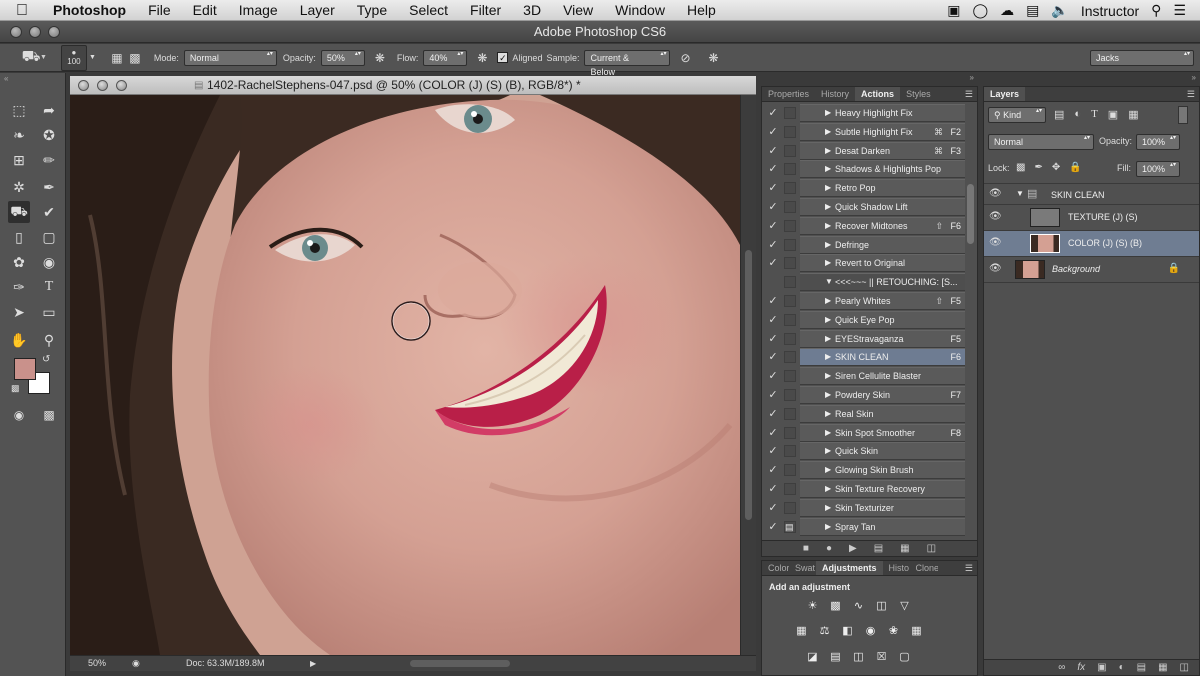 This screenshot has width=1200, height=676. I want to click on close-document-button, so click(83, 85).